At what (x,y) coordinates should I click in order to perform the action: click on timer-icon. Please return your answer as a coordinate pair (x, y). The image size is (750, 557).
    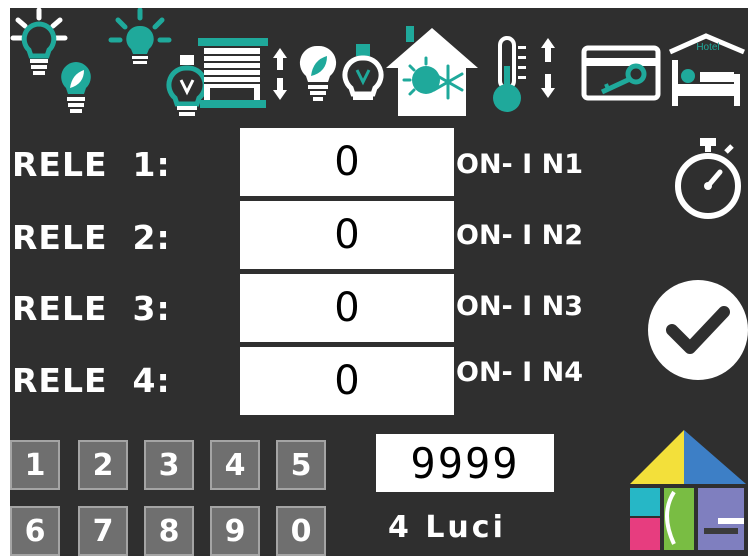
    Looking at the image, I should click on (708, 178).